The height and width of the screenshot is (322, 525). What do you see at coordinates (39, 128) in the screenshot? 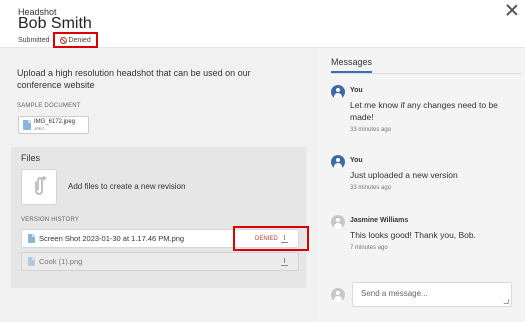
I see `sample-file-type: JPEG` at bounding box center [39, 128].